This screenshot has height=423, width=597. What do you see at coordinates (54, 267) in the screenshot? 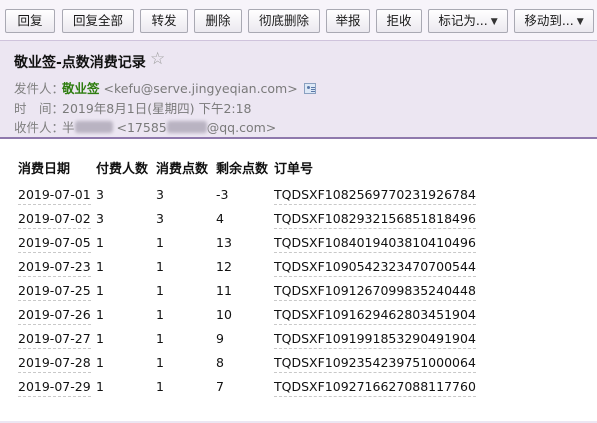
I see `date-text: 2019-07-23` at bounding box center [54, 267].